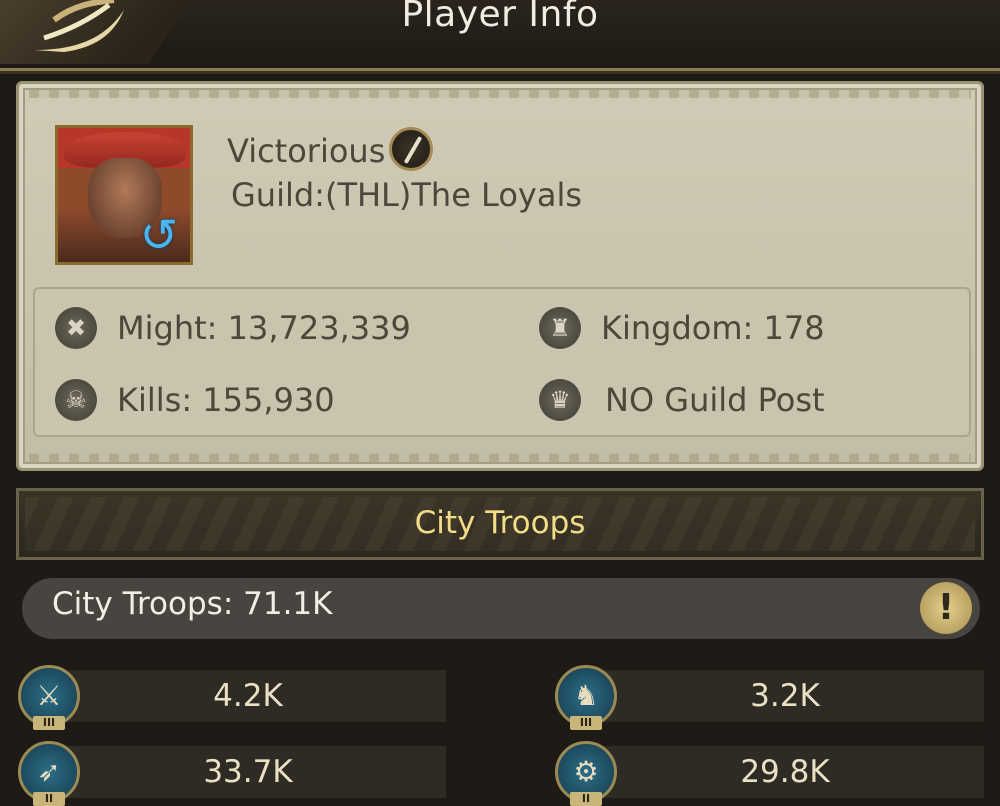 This screenshot has width=1000, height=806. What do you see at coordinates (500, 458) in the screenshot?
I see `panel-border-bottom` at bounding box center [500, 458].